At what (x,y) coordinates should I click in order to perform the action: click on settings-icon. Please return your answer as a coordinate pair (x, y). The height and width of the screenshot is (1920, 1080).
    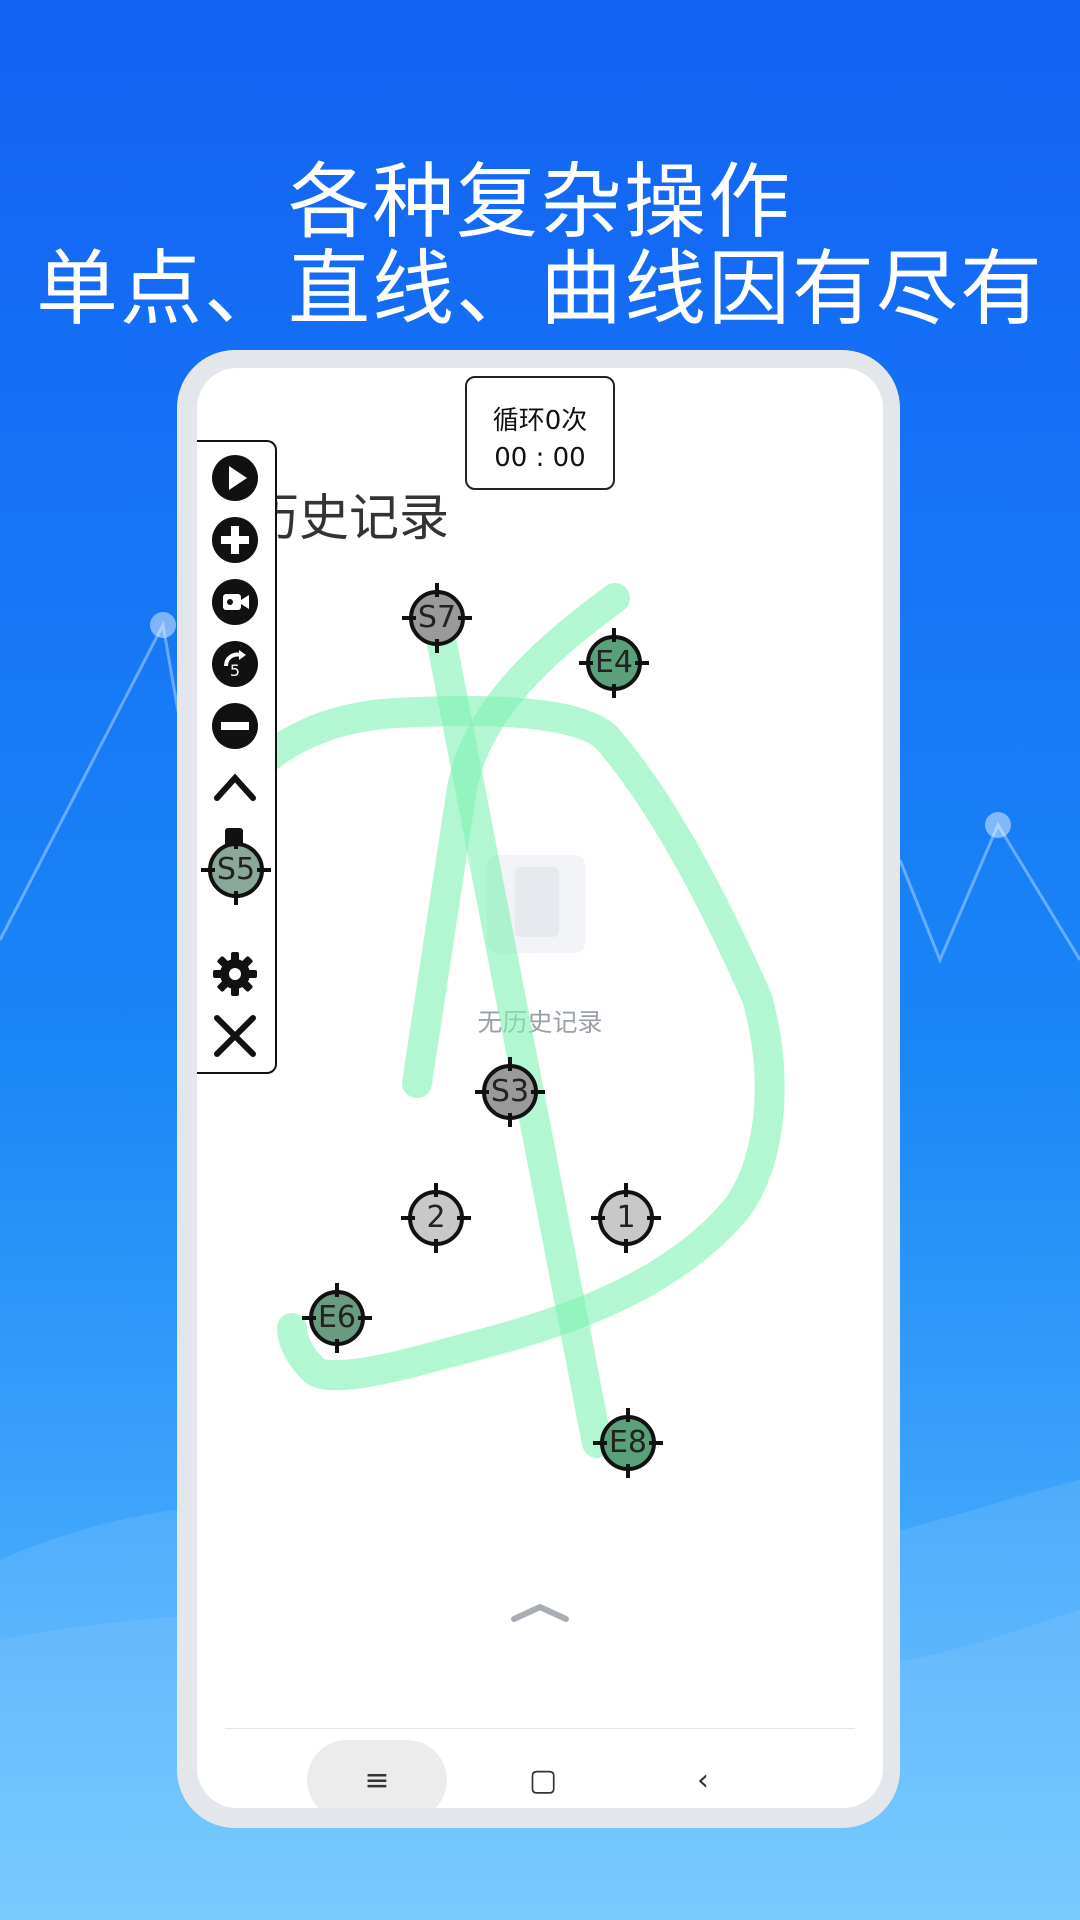
    Looking at the image, I should click on (235, 974).